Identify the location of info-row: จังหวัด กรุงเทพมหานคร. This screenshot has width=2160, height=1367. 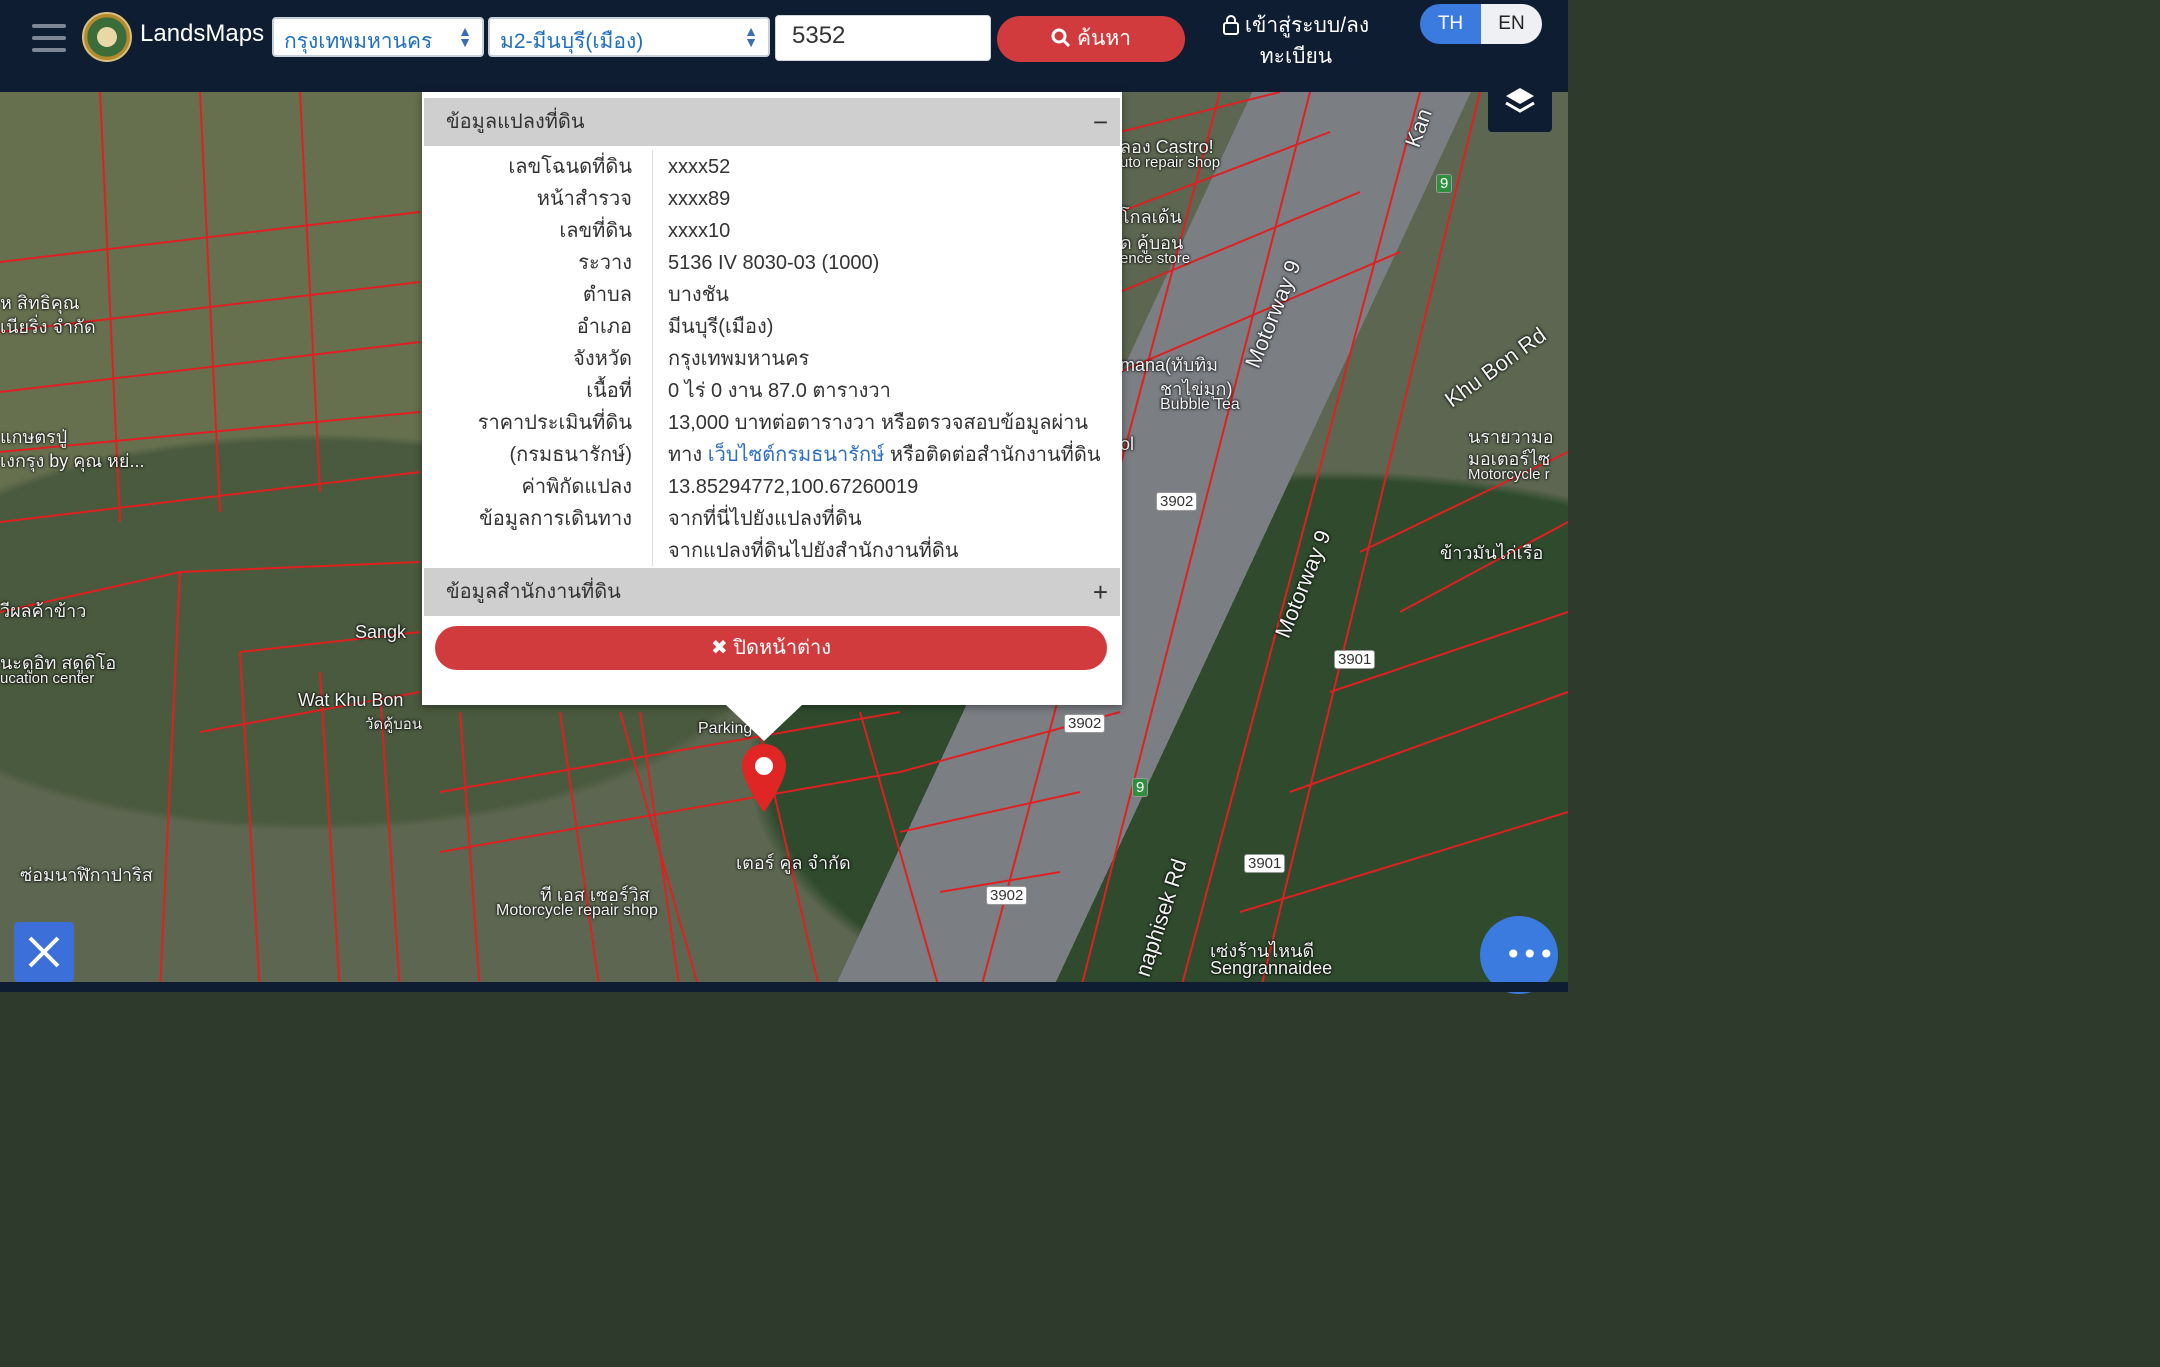
(770, 359).